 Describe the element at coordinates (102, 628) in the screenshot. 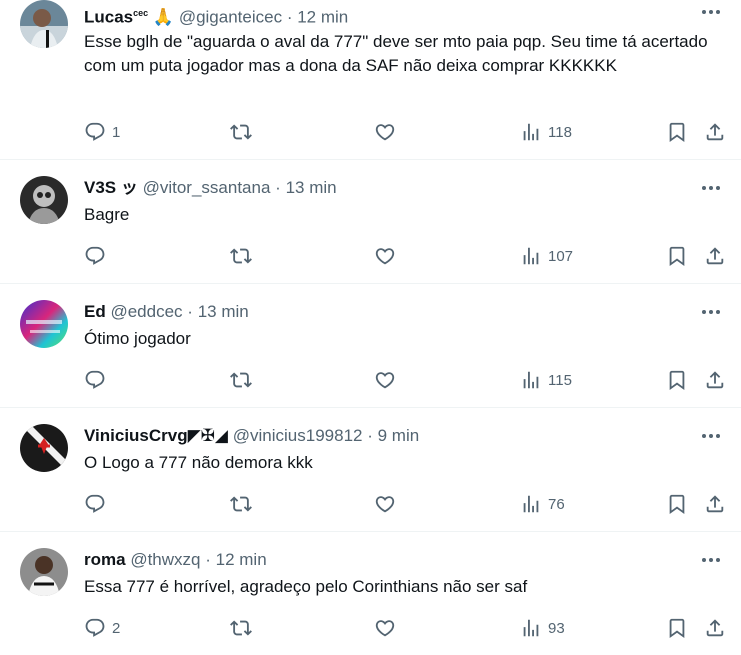

I see `reply-button: 2` at that location.